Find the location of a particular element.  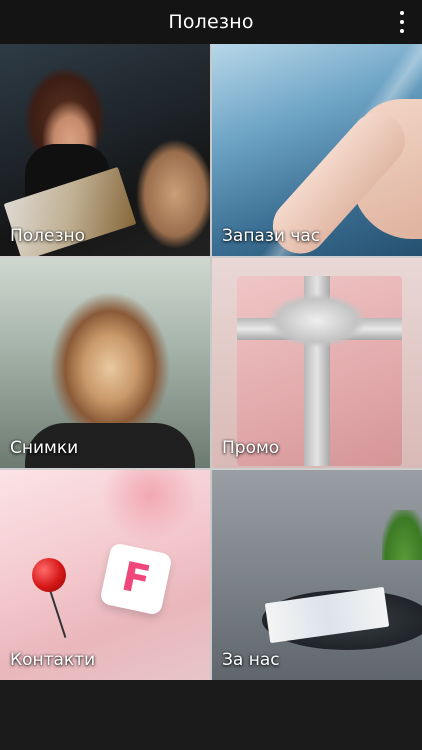

pin-needle is located at coordinates (58, 613).